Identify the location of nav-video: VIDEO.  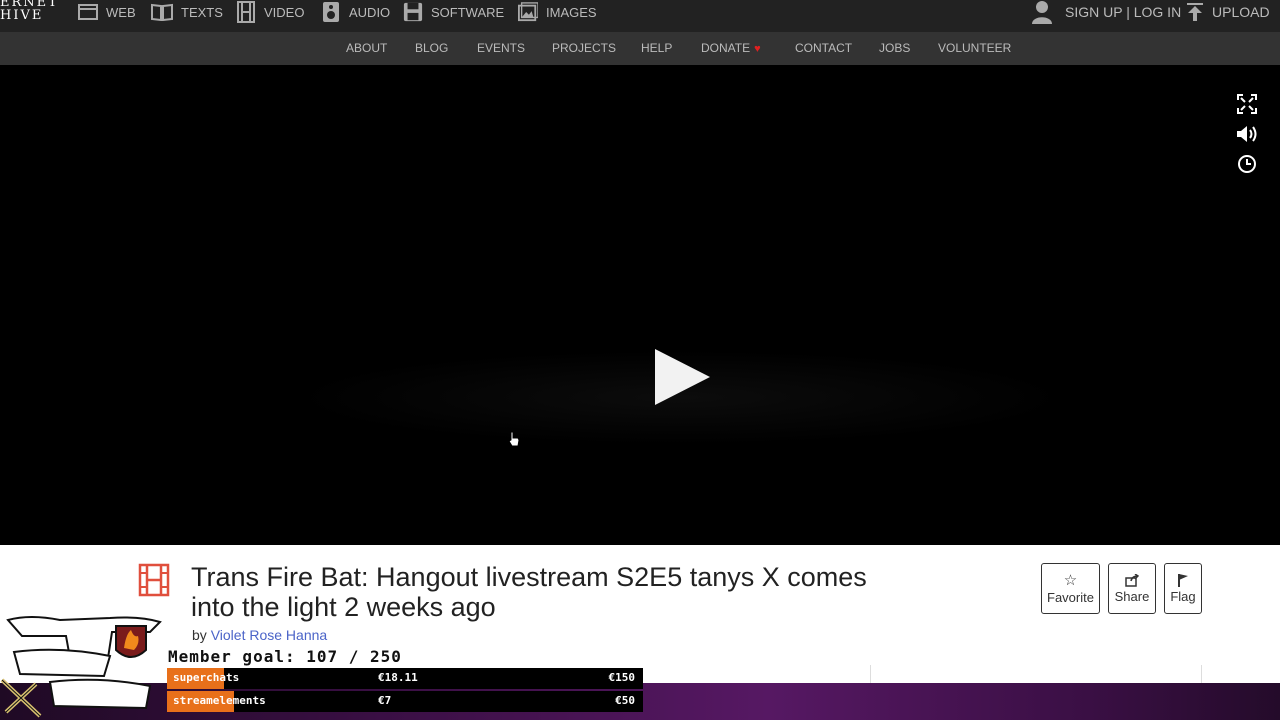
(270, 12).